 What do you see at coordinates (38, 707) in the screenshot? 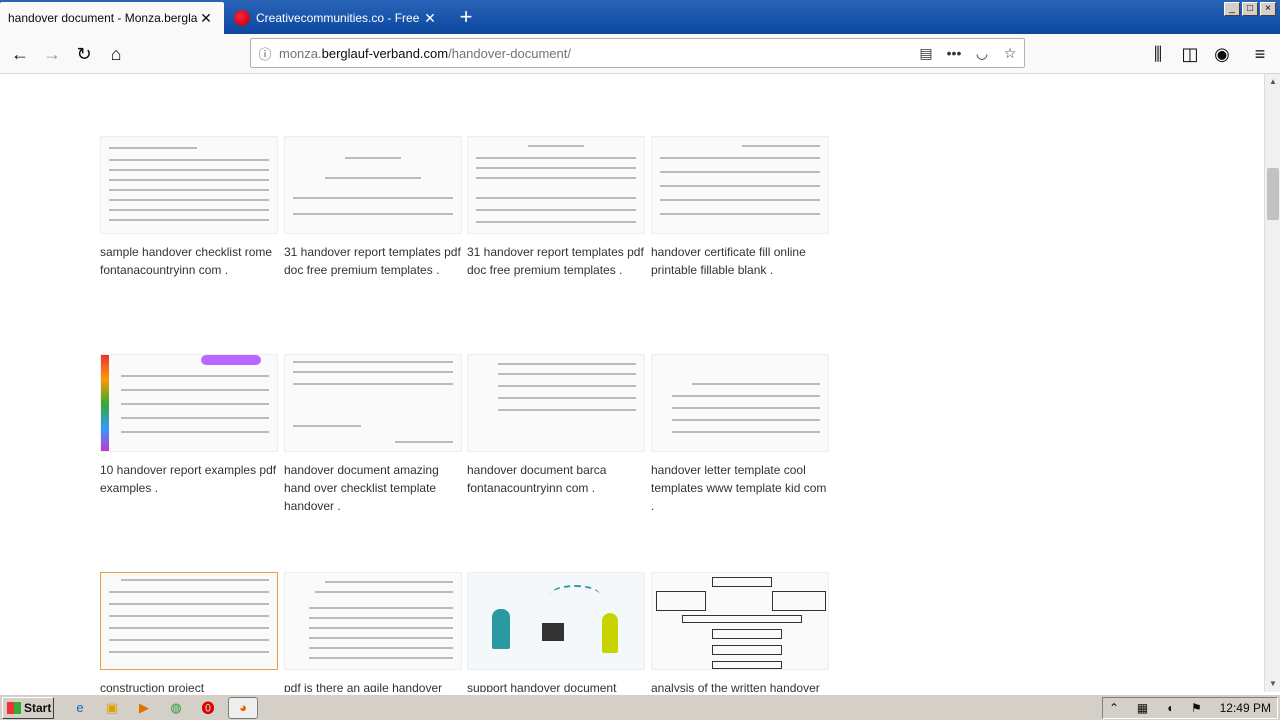
I see `start-label: Start` at bounding box center [38, 707].